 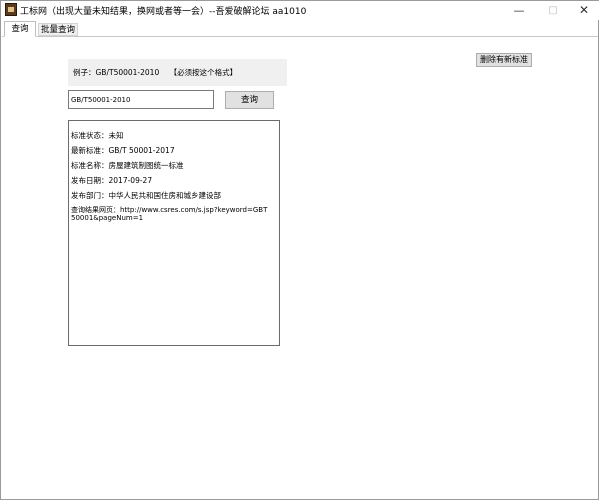 What do you see at coordinates (90, 165) in the screenshot?
I see `name-label: 标准名称：` at bounding box center [90, 165].